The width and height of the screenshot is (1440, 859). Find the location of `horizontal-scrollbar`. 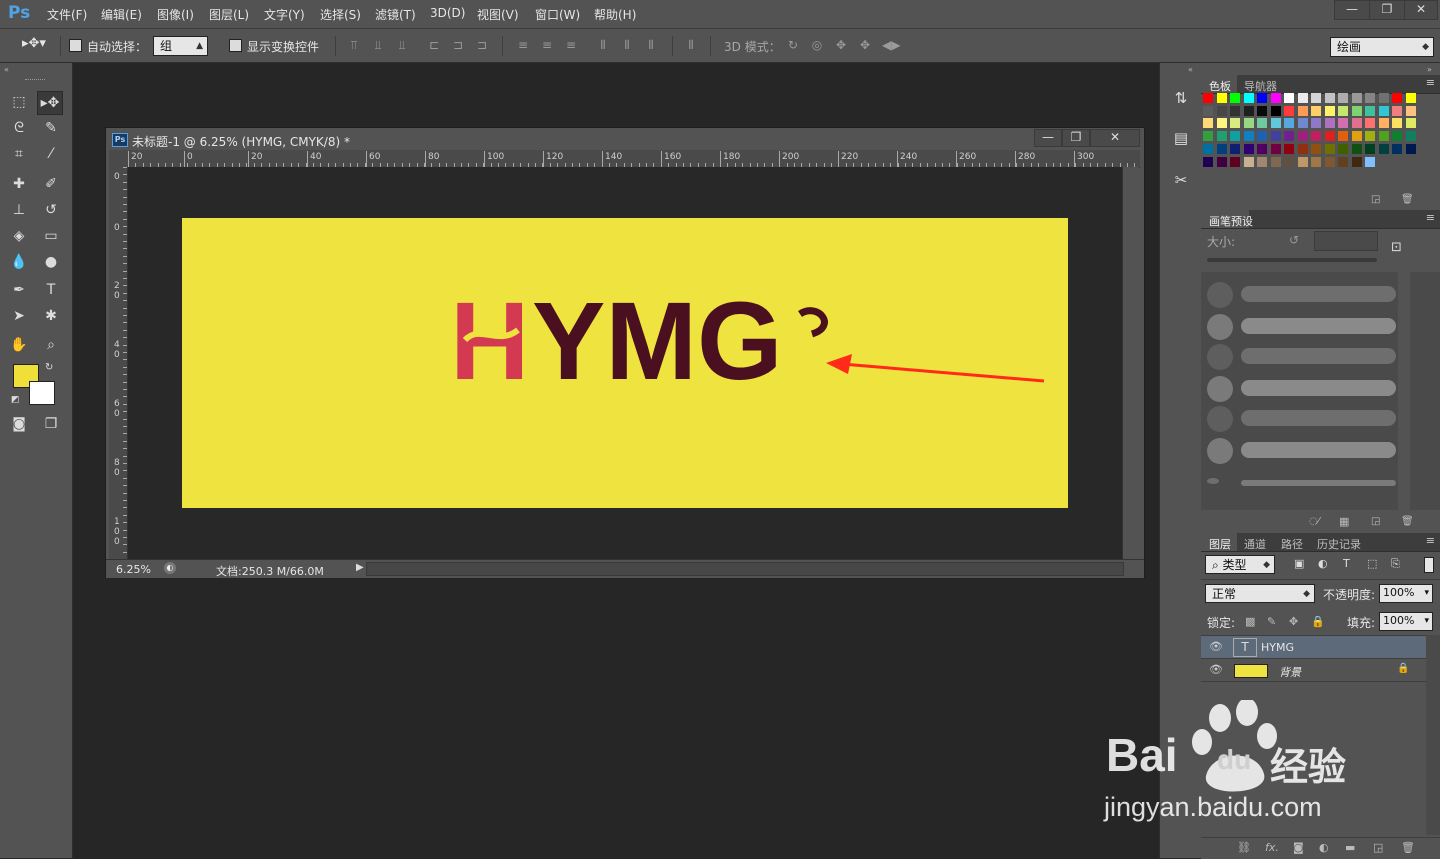

horizontal-scrollbar is located at coordinates (745, 569).